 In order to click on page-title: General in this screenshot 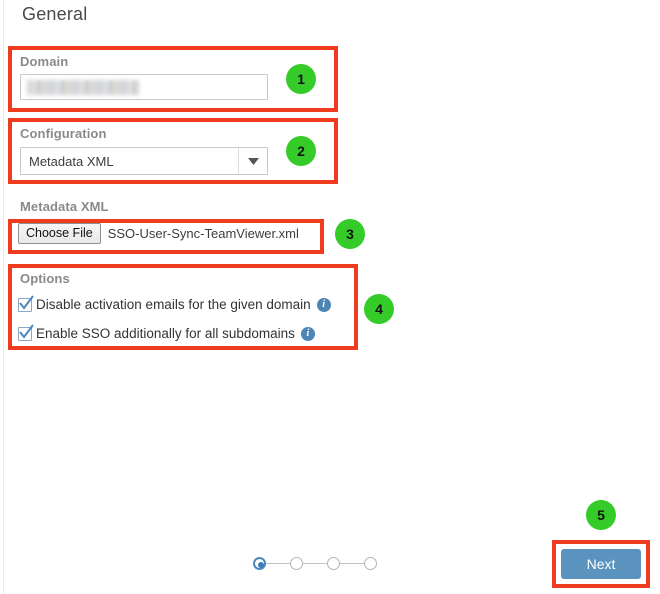, I will do `click(55, 14)`.